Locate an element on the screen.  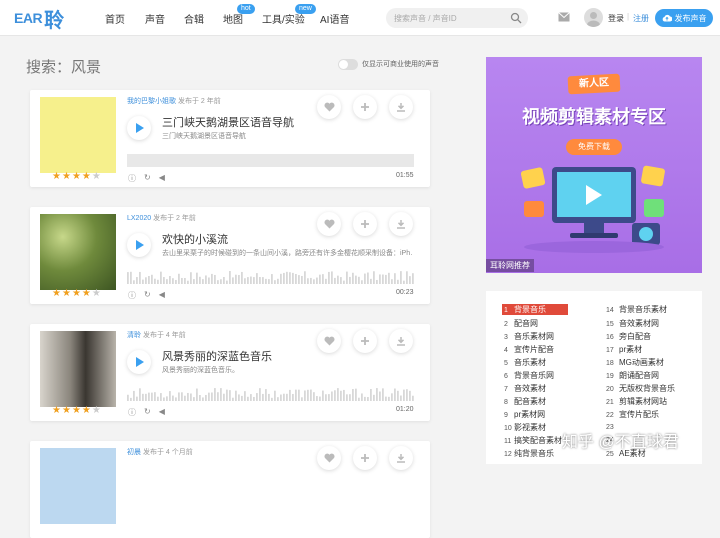
login-link: 登录 is located at coordinates (616, 18).